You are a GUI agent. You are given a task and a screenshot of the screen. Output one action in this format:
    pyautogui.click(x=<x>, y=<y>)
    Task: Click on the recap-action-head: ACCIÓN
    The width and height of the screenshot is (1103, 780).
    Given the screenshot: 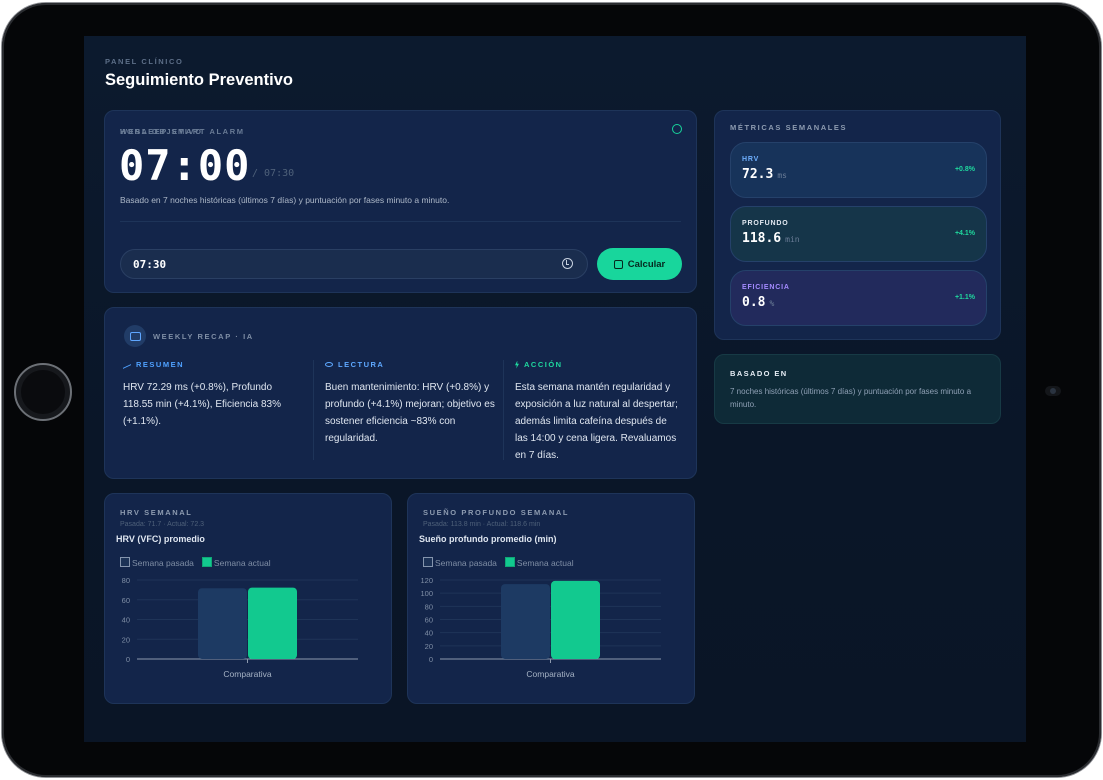 What is the action you would take?
    pyautogui.click(x=543, y=364)
    